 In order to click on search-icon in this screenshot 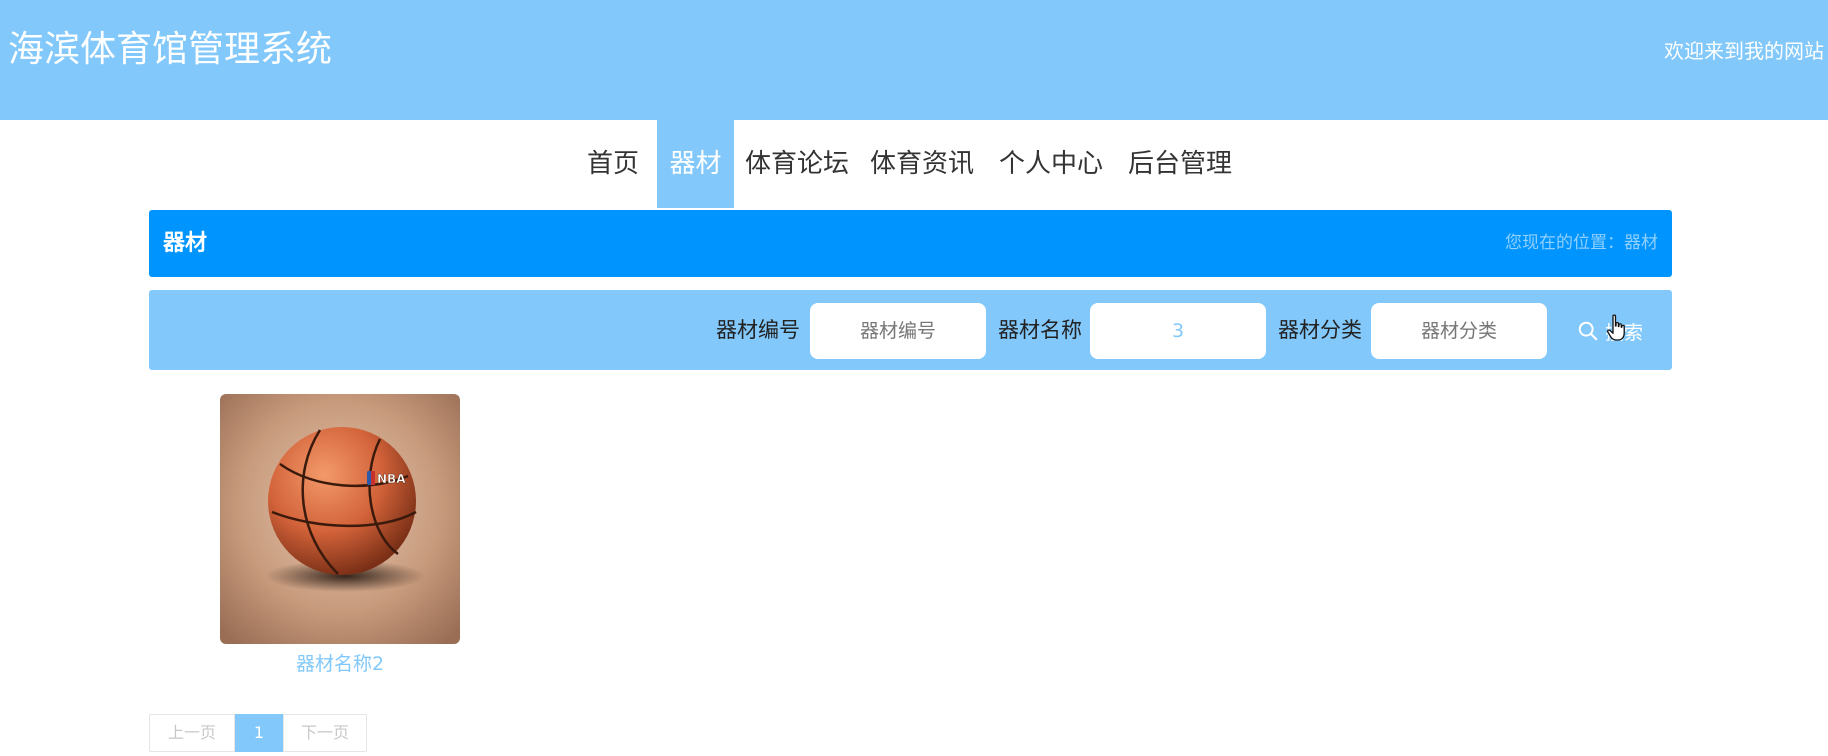, I will do `click(1588, 331)`.